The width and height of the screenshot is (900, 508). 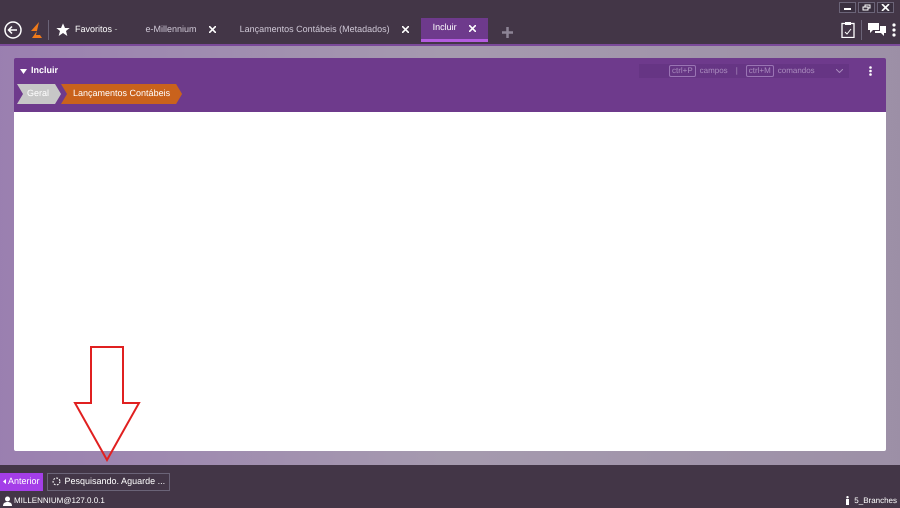 I want to click on favorites-menu: Favoritos -, so click(x=96, y=29).